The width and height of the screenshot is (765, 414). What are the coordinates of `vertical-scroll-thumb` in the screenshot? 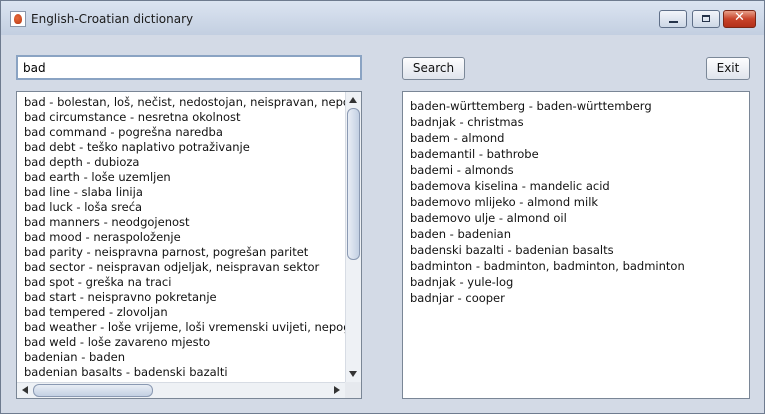 It's located at (353, 184).